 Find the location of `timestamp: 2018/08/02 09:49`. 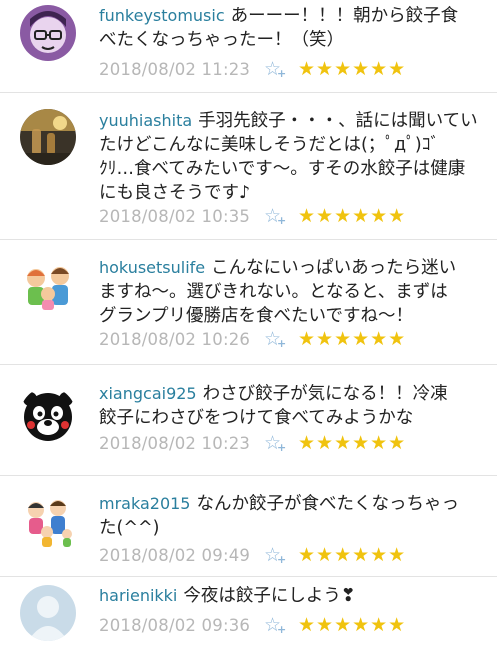

timestamp: 2018/08/02 09:49 is located at coordinates (175, 555).